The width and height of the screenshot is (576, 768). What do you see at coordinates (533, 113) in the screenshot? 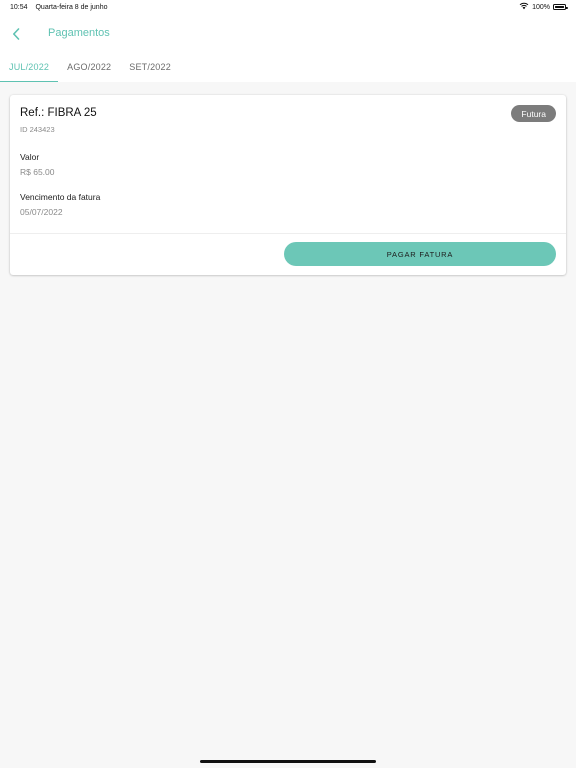
I see `status-badge: Futura` at bounding box center [533, 113].